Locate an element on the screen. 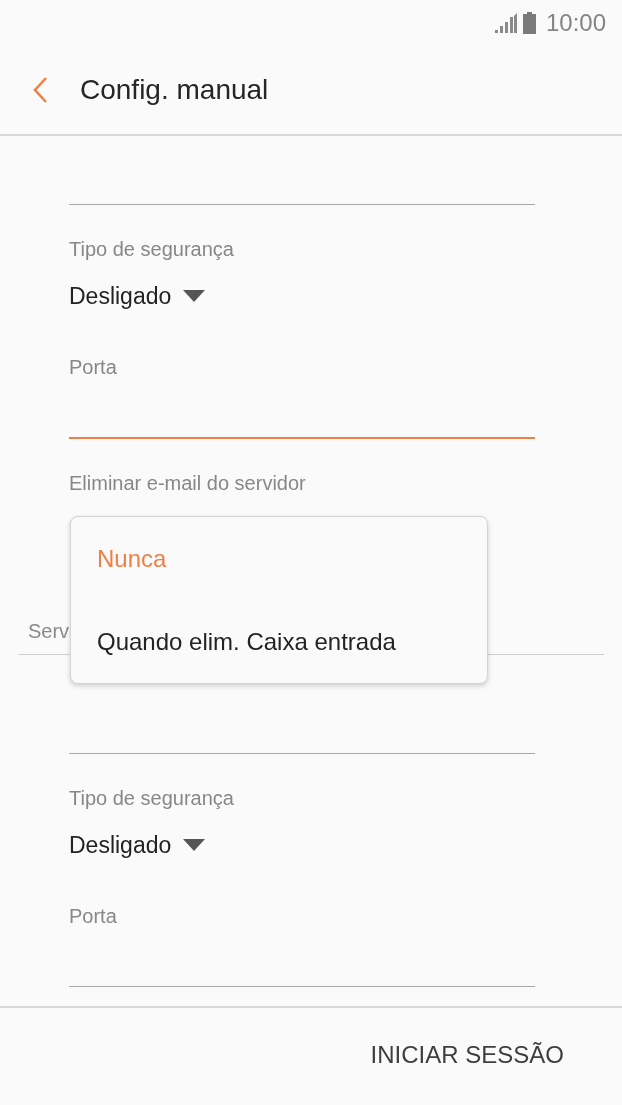 This screenshot has height=1105, width=622. back-icon is located at coordinates (40, 89).